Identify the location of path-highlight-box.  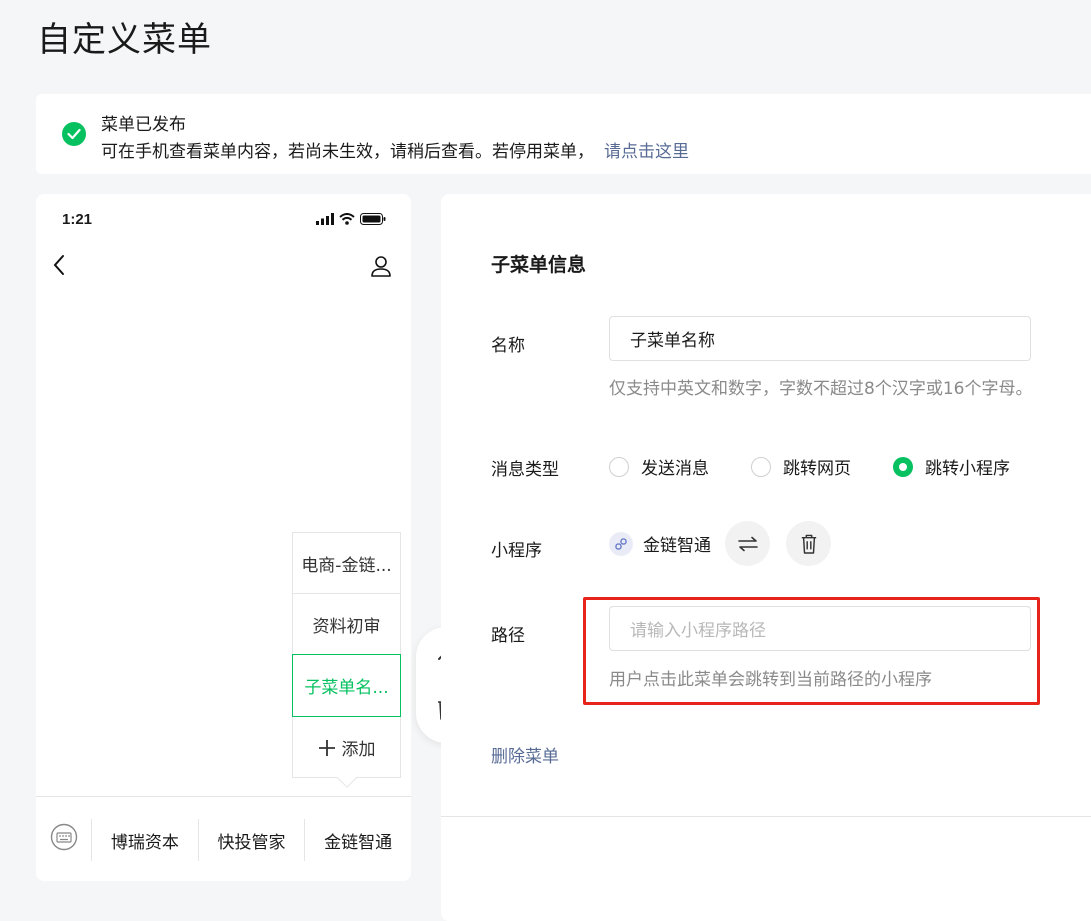
(811, 651).